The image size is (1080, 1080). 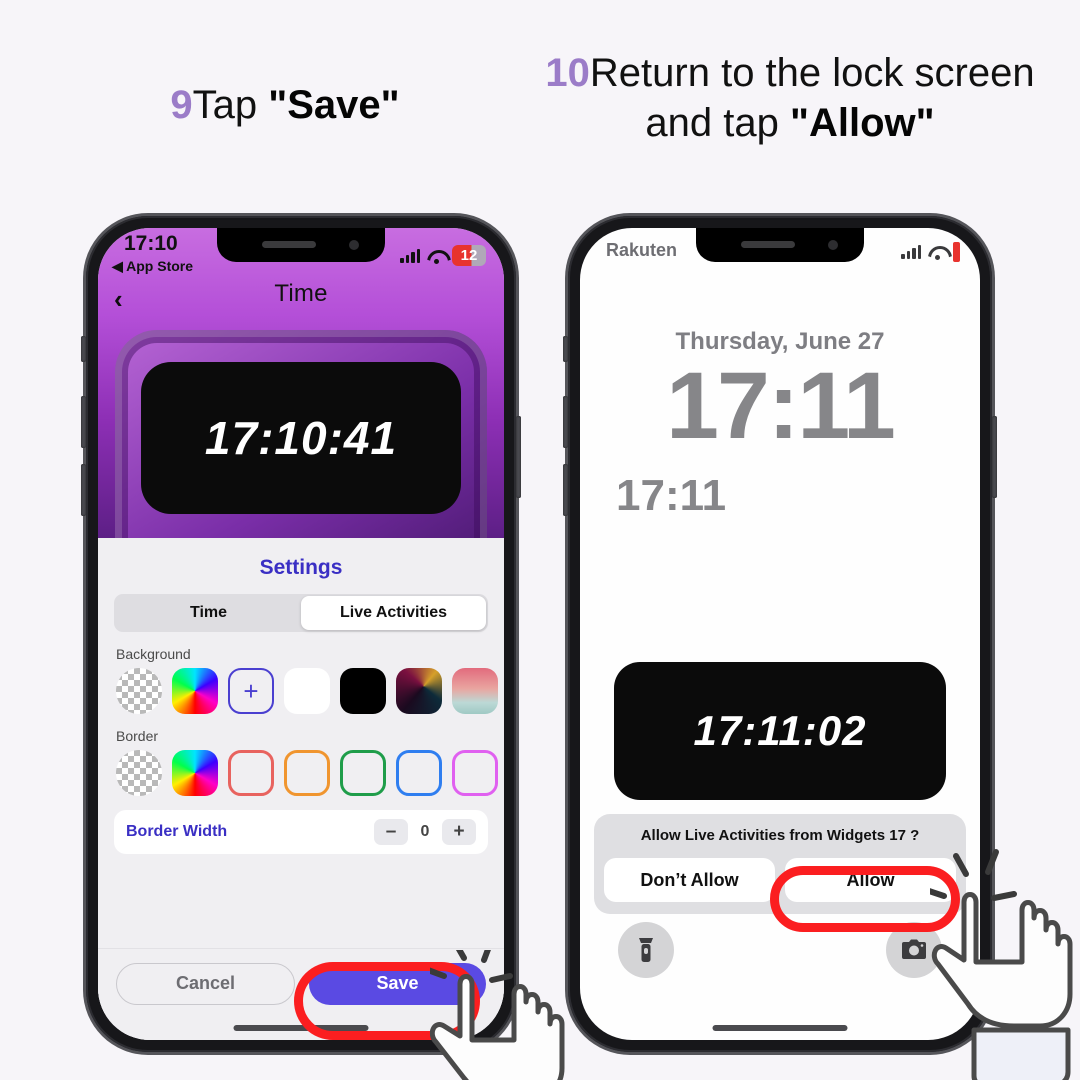 What do you see at coordinates (642, 250) in the screenshot?
I see `carrier-label: Rakuten` at bounding box center [642, 250].